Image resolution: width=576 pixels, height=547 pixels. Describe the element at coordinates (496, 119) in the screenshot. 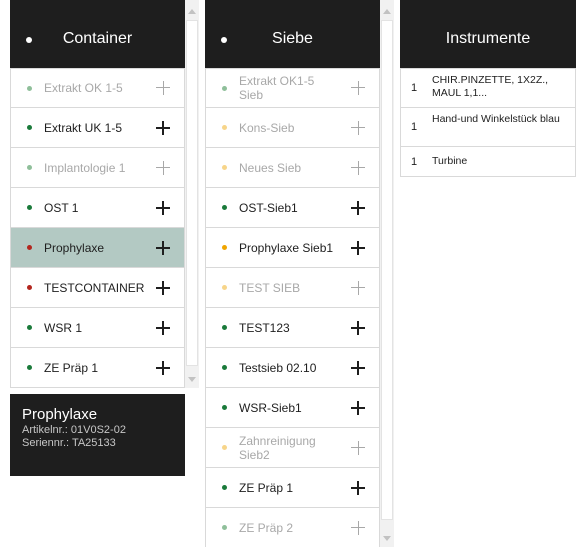

I see `instrument-name: Hand-und Winkelstück blau` at that location.